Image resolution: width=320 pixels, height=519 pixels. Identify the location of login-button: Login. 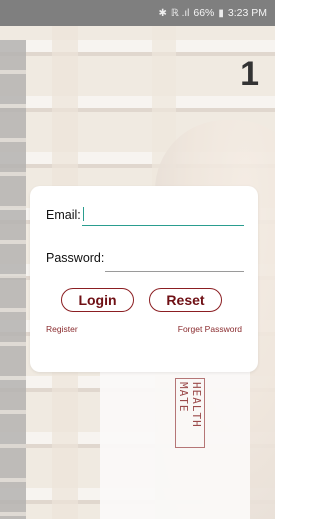
(97, 300).